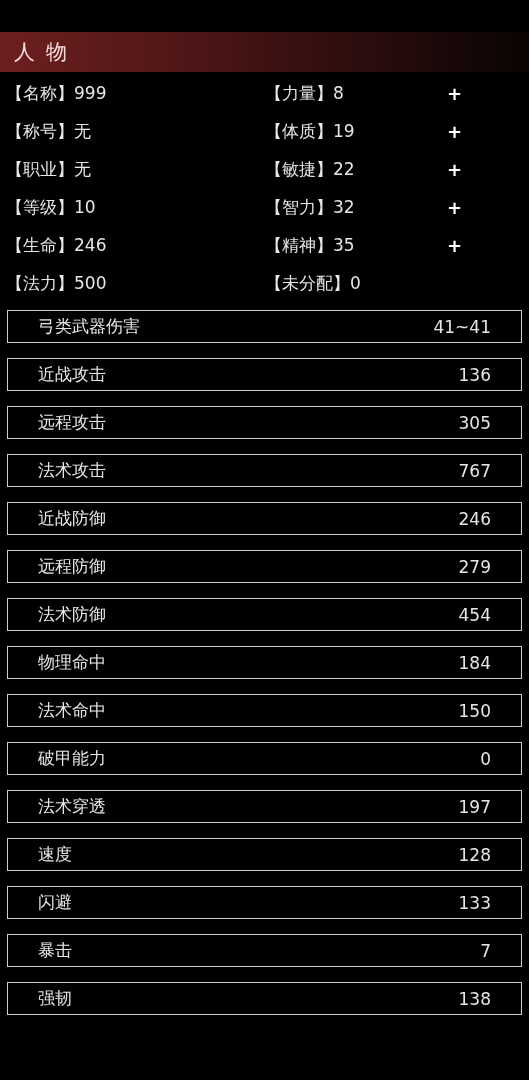 The height and width of the screenshot is (1080, 529). Describe the element at coordinates (310, 245) in the screenshot. I see `attribute-text: 【精神】35` at that location.